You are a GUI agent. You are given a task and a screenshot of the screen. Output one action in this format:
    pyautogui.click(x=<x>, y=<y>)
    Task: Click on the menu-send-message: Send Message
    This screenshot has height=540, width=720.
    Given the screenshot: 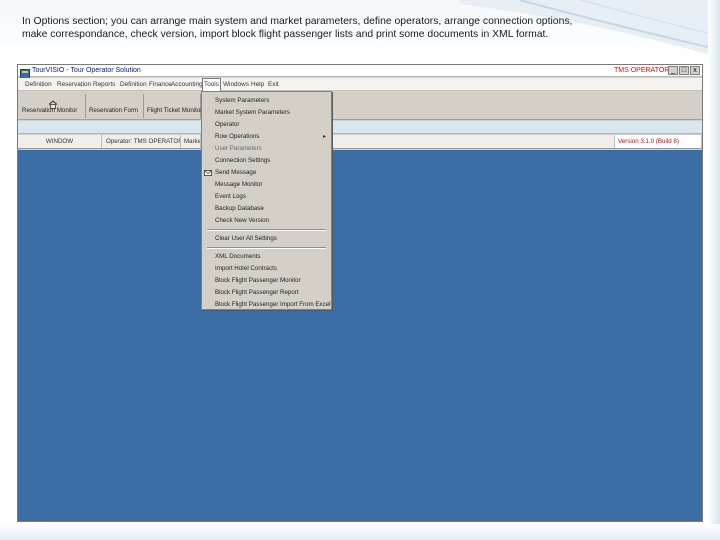 What is the action you would take?
    pyautogui.click(x=266, y=173)
    